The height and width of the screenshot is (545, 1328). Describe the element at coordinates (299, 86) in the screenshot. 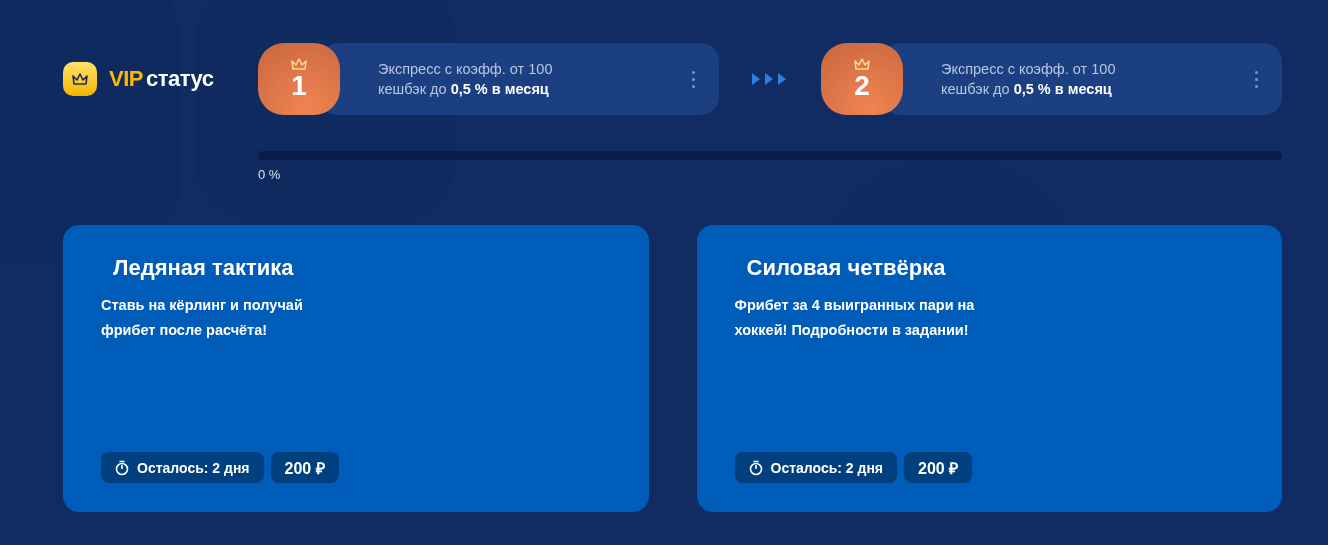

I see `level-number: 1` at that location.